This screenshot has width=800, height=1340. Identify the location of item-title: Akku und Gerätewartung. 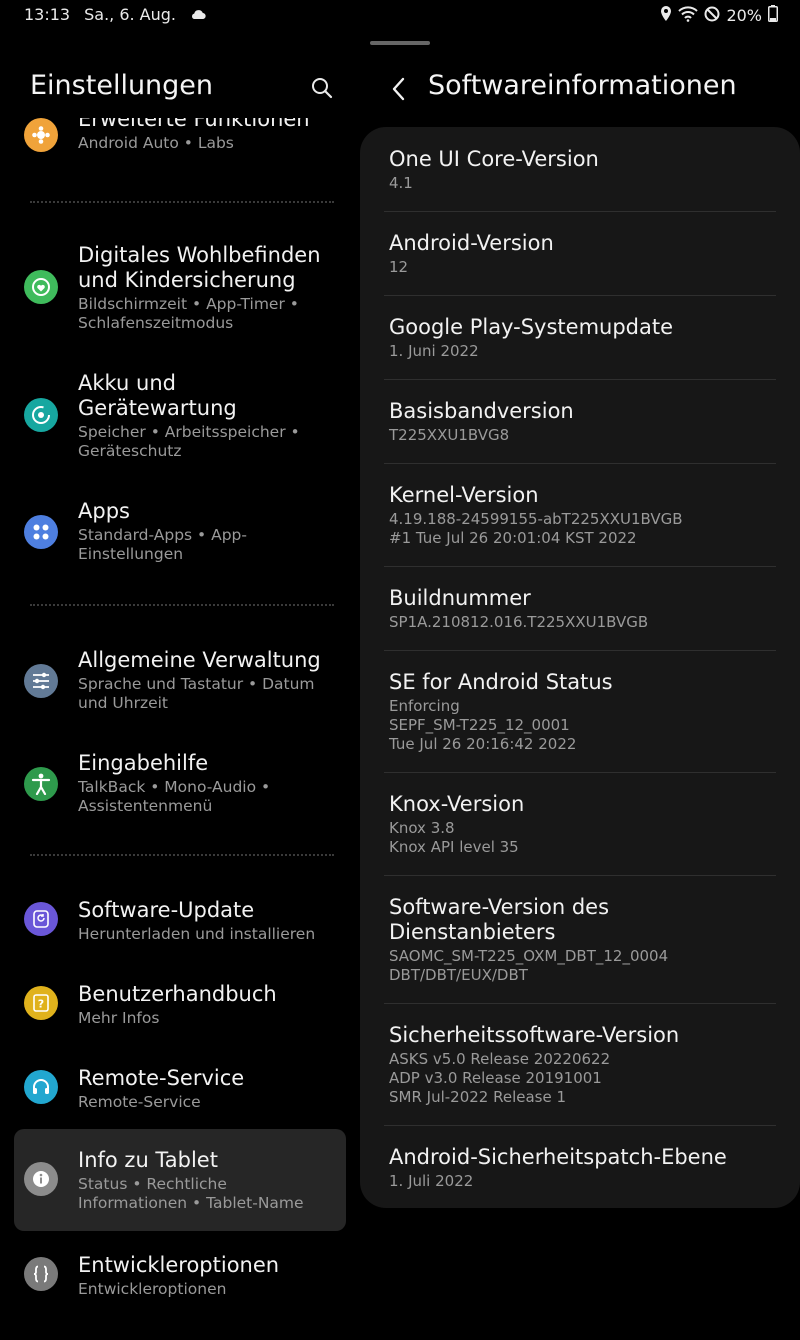
(157, 395).